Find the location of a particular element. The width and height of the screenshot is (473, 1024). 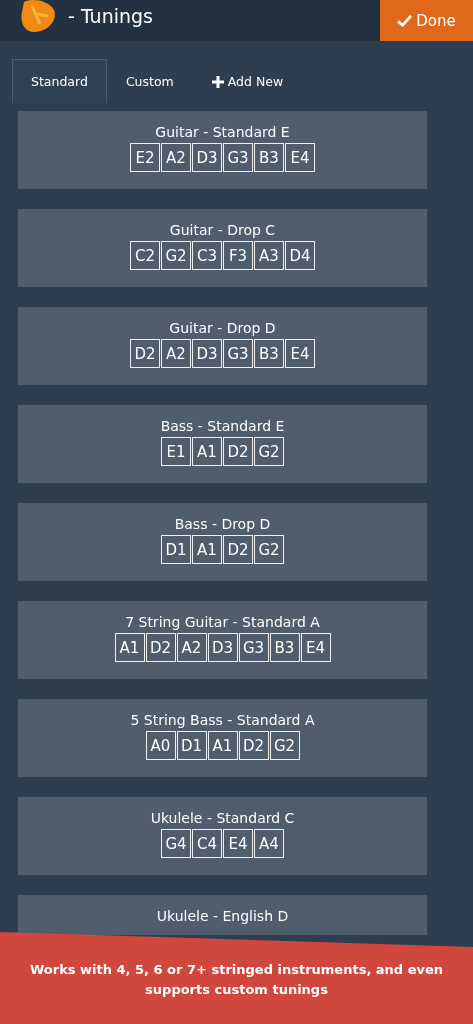

note-label: C3 is located at coordinates (207, 255).